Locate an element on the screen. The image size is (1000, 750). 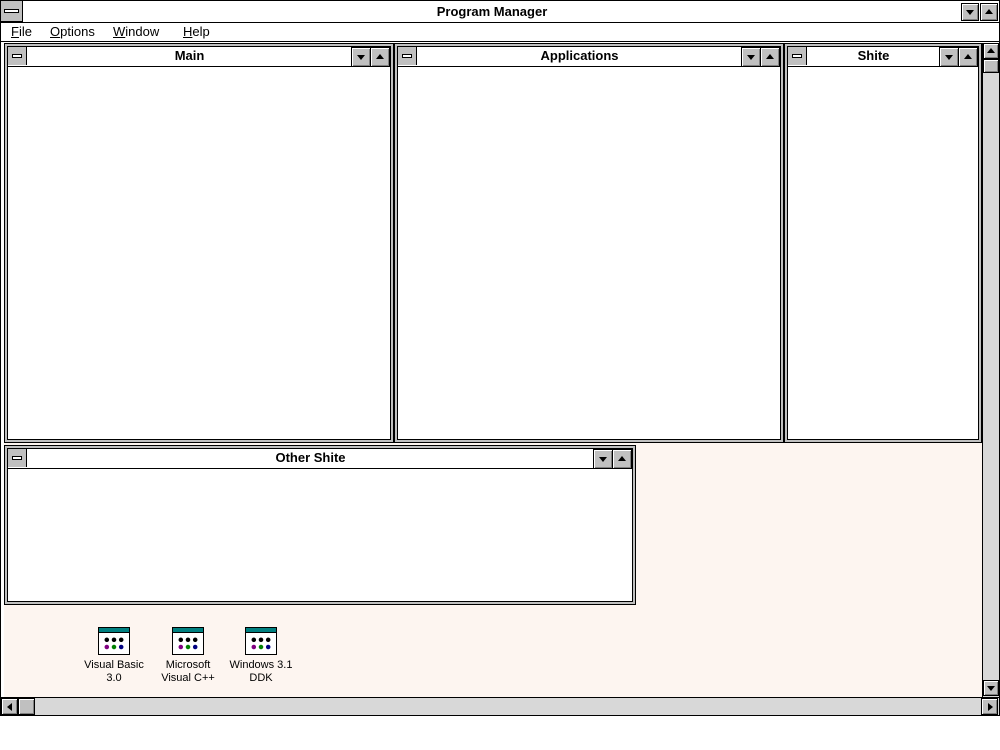
menu-help-label: elp is located at coordinates (201, 31).